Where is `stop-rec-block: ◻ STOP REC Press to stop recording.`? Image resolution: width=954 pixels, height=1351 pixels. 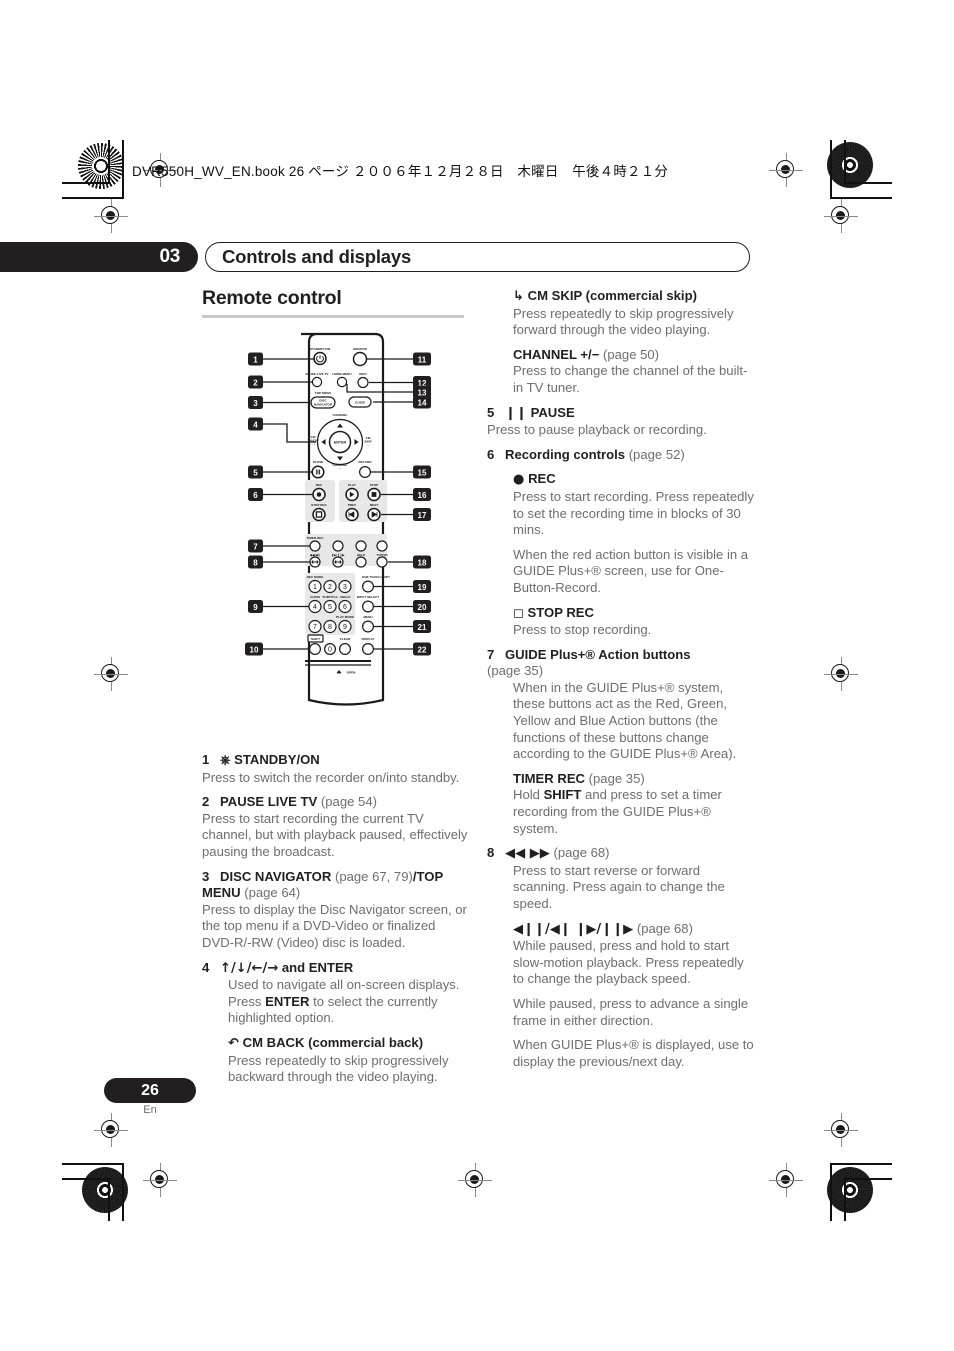
stop-rec-block: ◻ STOP REC Press to stop recording. is located at coordinates (621, 622).